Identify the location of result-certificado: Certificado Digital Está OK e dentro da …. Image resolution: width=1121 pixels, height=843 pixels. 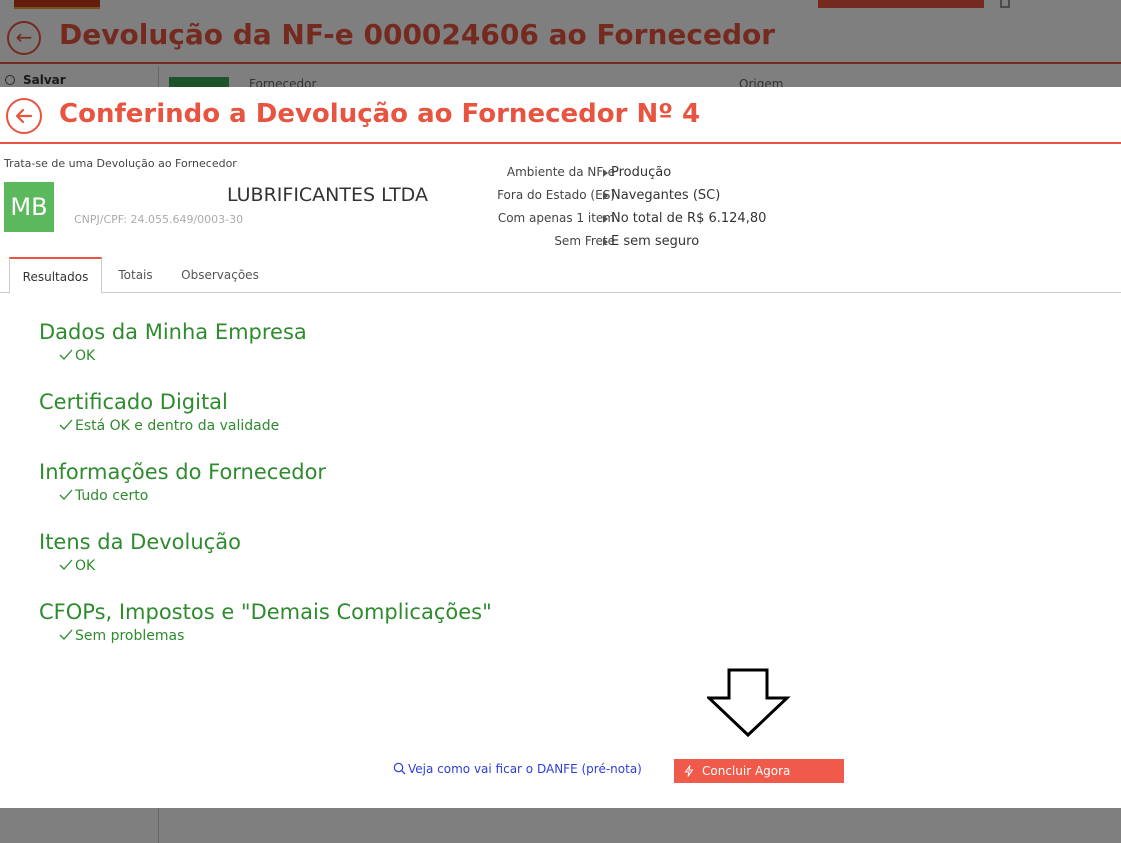
(159, 412).